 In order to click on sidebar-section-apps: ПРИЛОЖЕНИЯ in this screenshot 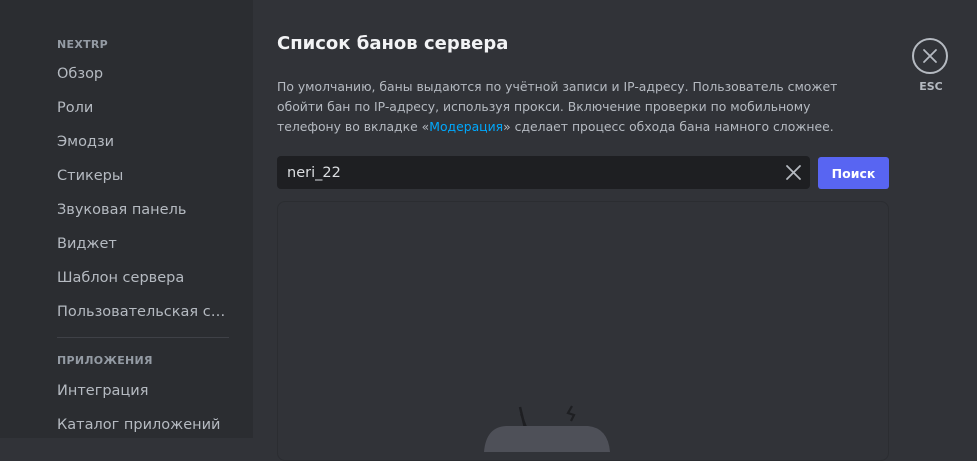, I will do `click(105, 360)`.